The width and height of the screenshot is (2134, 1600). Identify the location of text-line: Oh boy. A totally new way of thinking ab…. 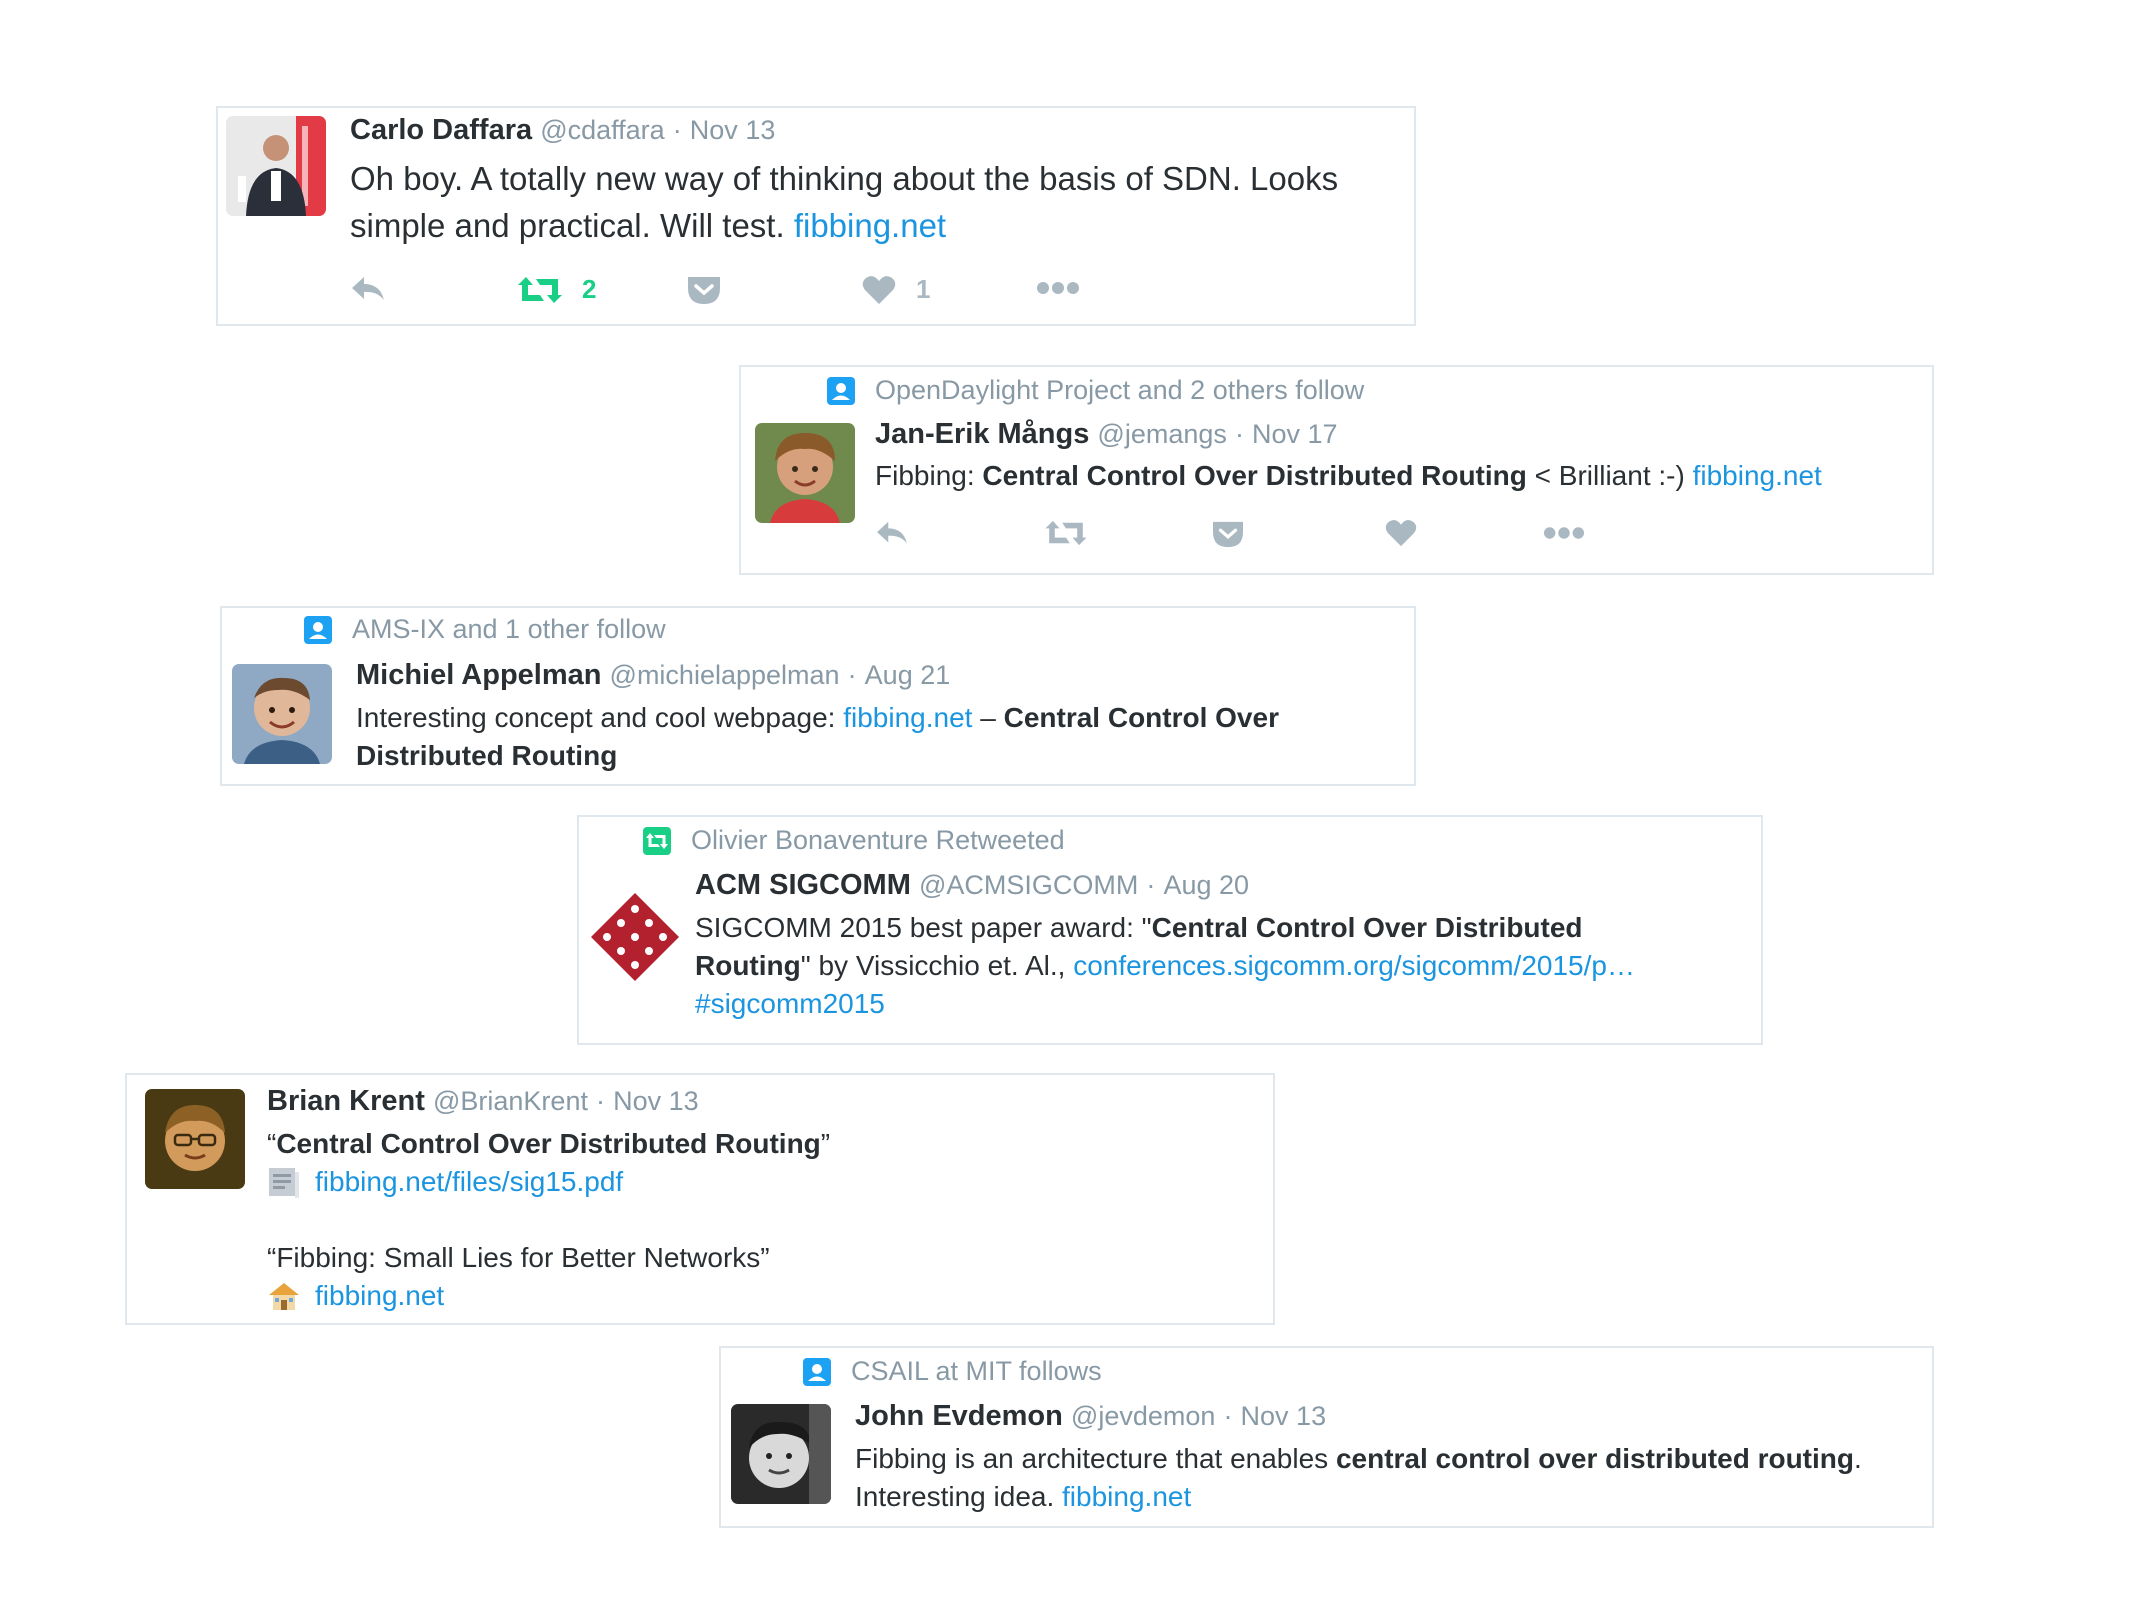
(844, 178).